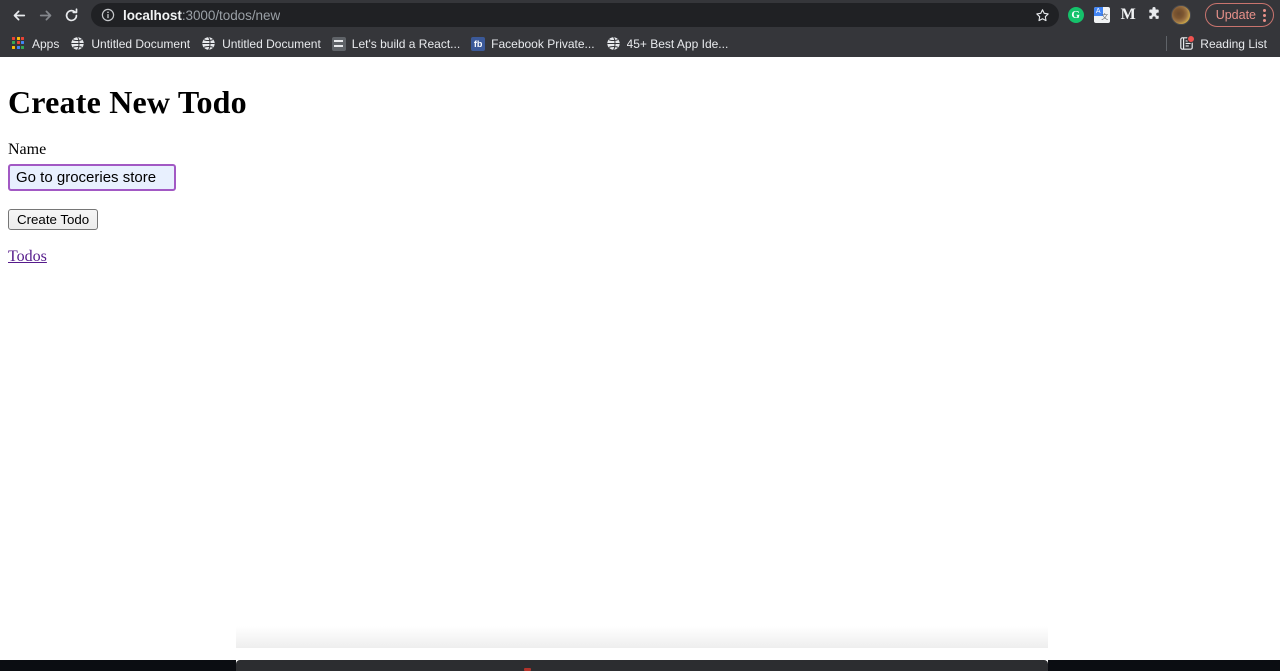  I want to click on address-bar-url: localhost:3000/todos/new, so click(201, 15).